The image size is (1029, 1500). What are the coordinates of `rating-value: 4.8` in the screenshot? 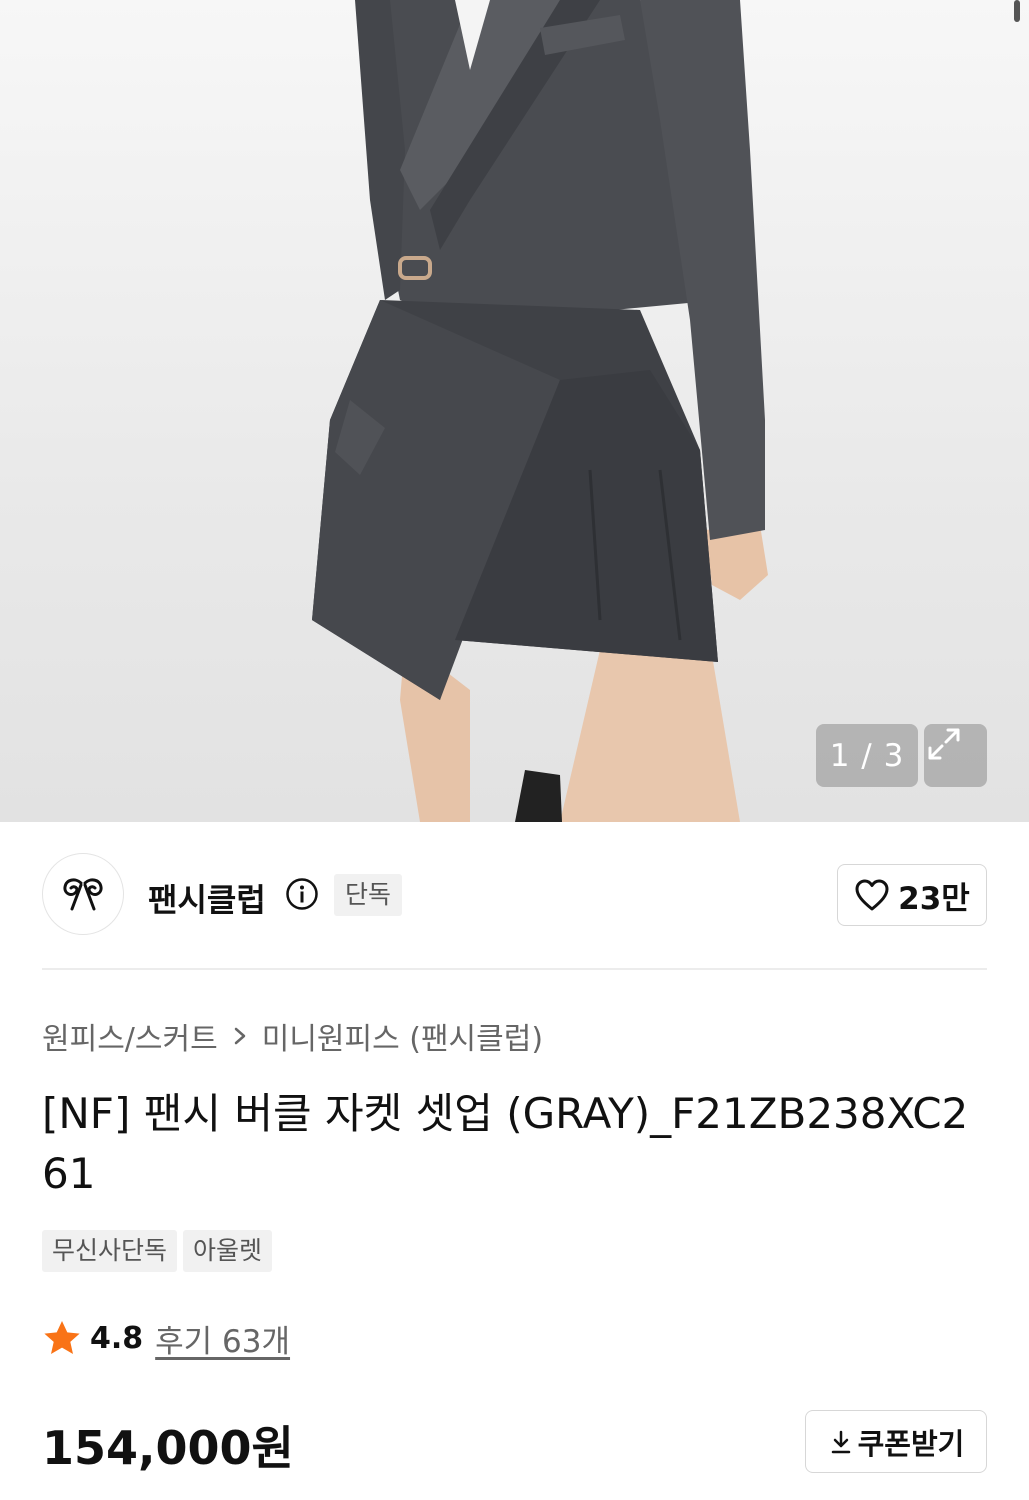 It's located at (117, 1338).